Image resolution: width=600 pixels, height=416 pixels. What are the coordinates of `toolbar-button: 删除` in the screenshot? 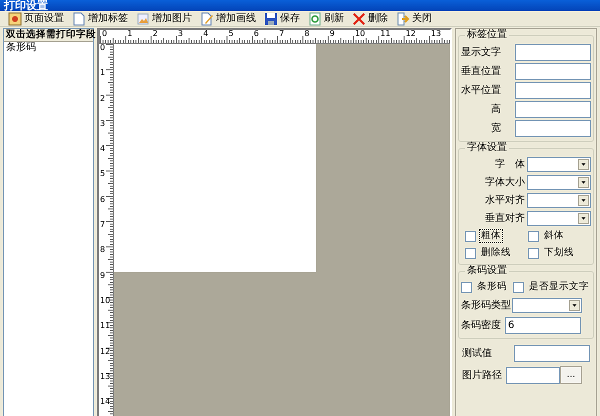 It's located at (370, 18).